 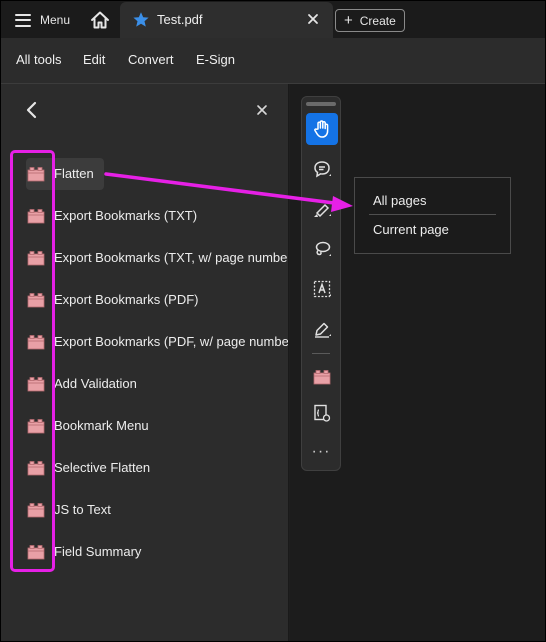 I want to click on tool-item: Export Bookmarks (TXT), so click(x=156, y=216).